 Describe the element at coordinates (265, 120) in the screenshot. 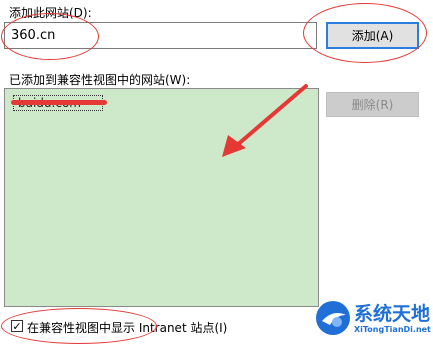

I see `red-arrow-icon` at that location.